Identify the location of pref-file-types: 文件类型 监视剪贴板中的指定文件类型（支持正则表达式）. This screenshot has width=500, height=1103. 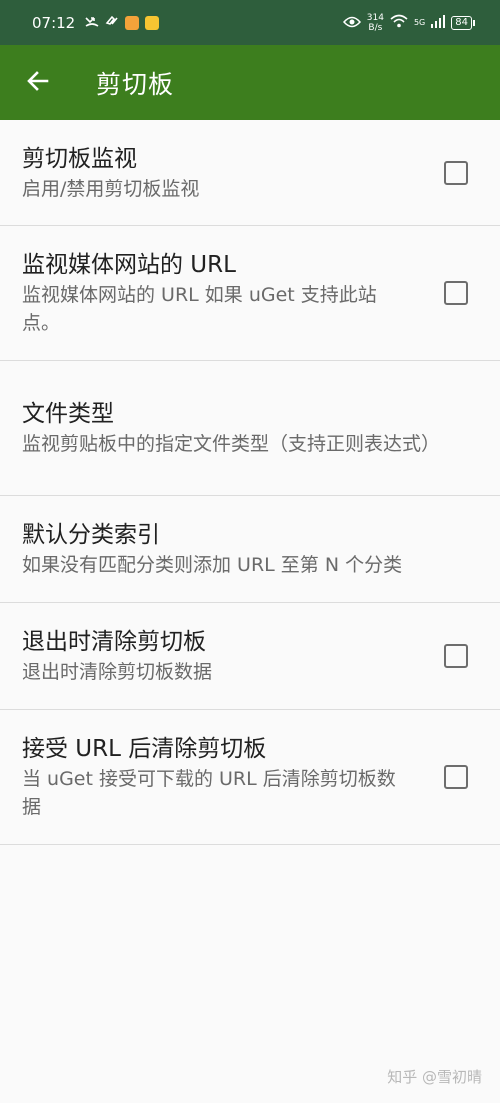
(250, 428).